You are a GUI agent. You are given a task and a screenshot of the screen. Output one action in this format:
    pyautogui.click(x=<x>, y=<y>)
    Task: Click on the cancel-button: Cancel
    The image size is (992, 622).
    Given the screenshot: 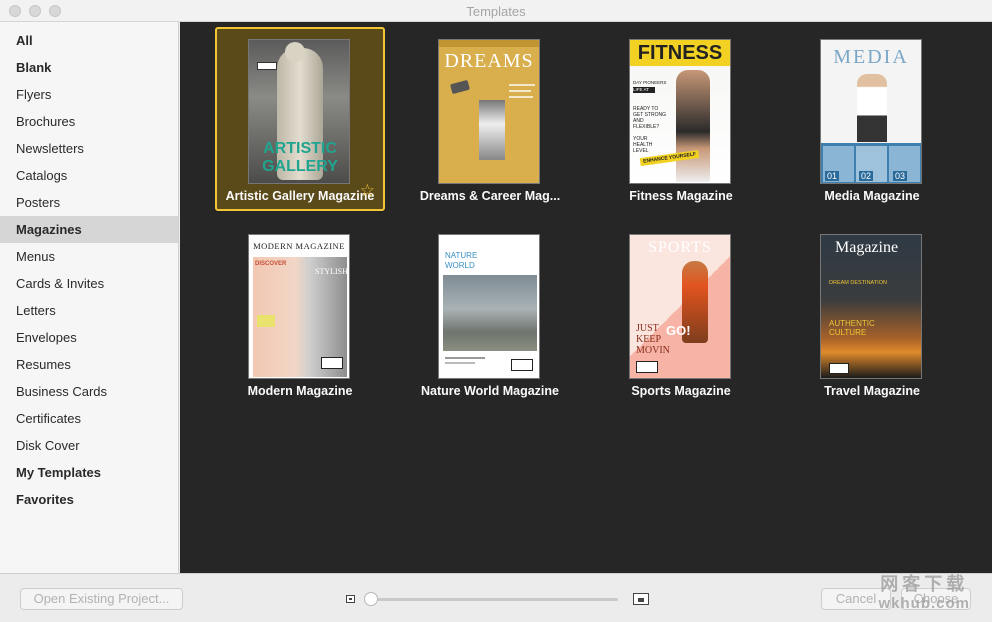 What is the action you would take?
    pyautogui.click(x=856, y=599)
    